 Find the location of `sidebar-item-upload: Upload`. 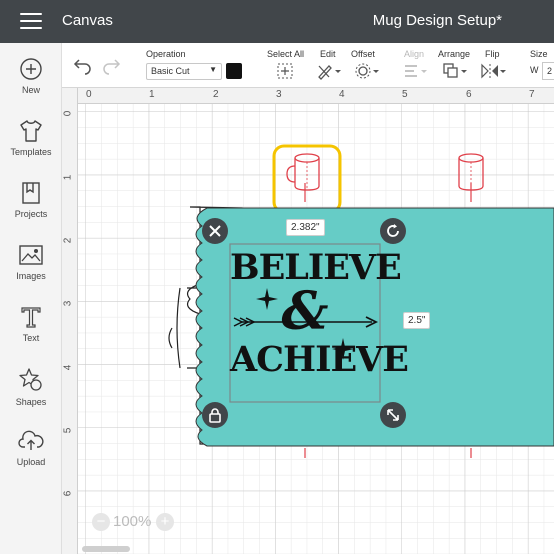

sidebar-item-upload: Upload is located at coordinates (31, 457).